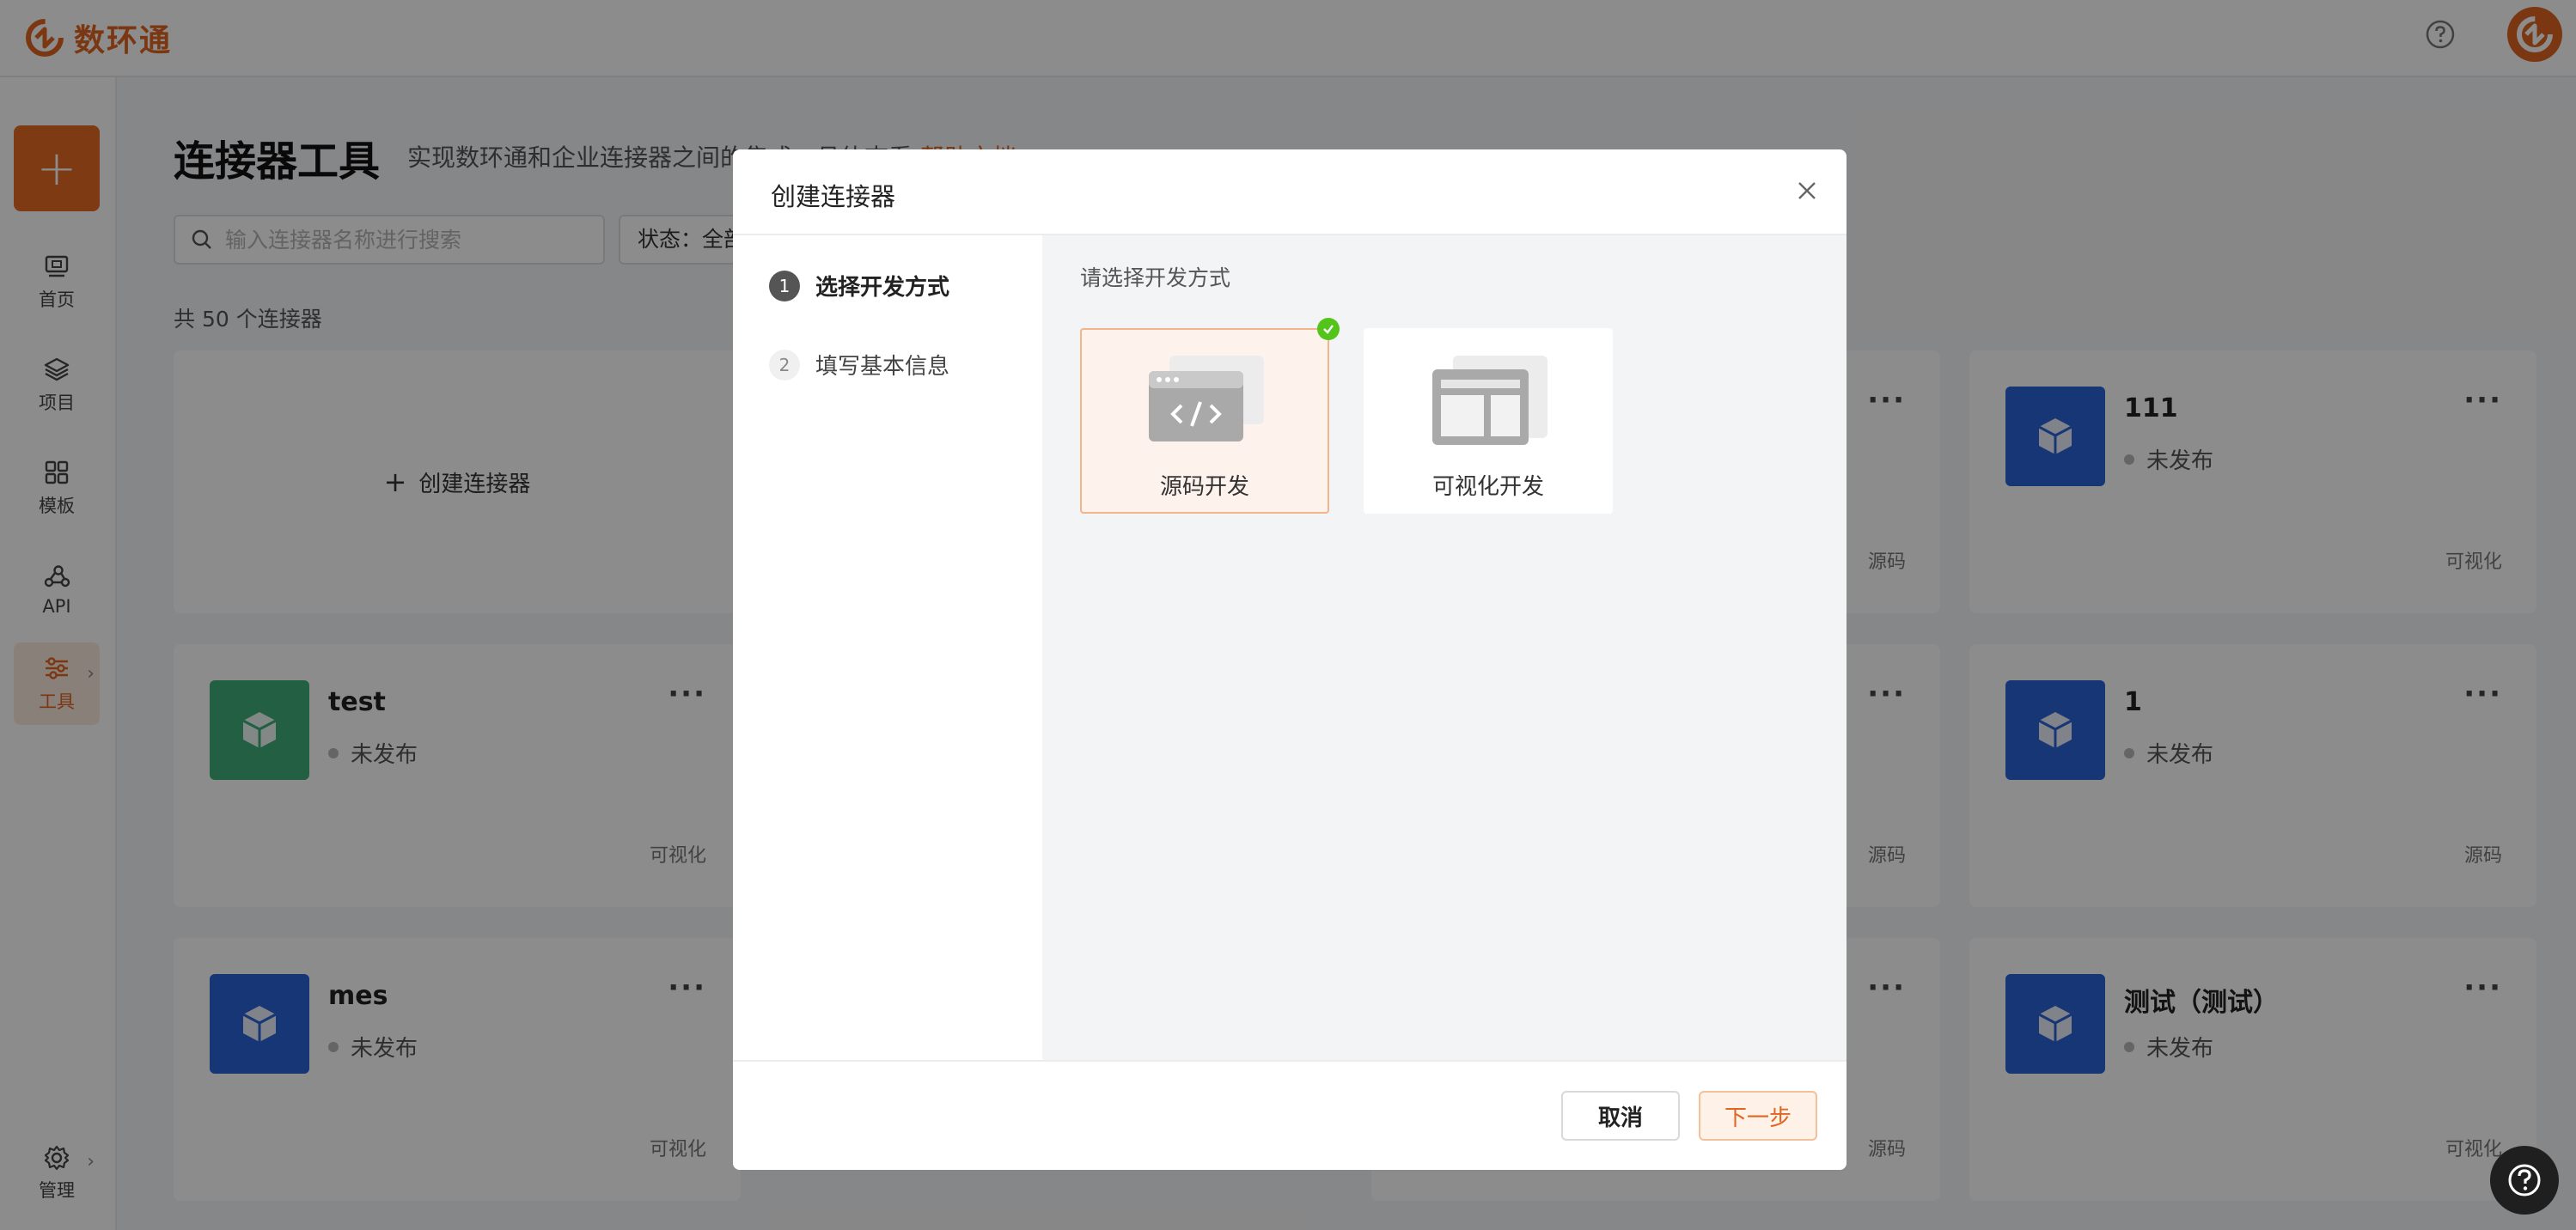 Image resolution: width=2576 pixels, height=1230 pixels. I want to click on step-list: 1 选择开发方式 2 填写基本信息, so click(887, 647).